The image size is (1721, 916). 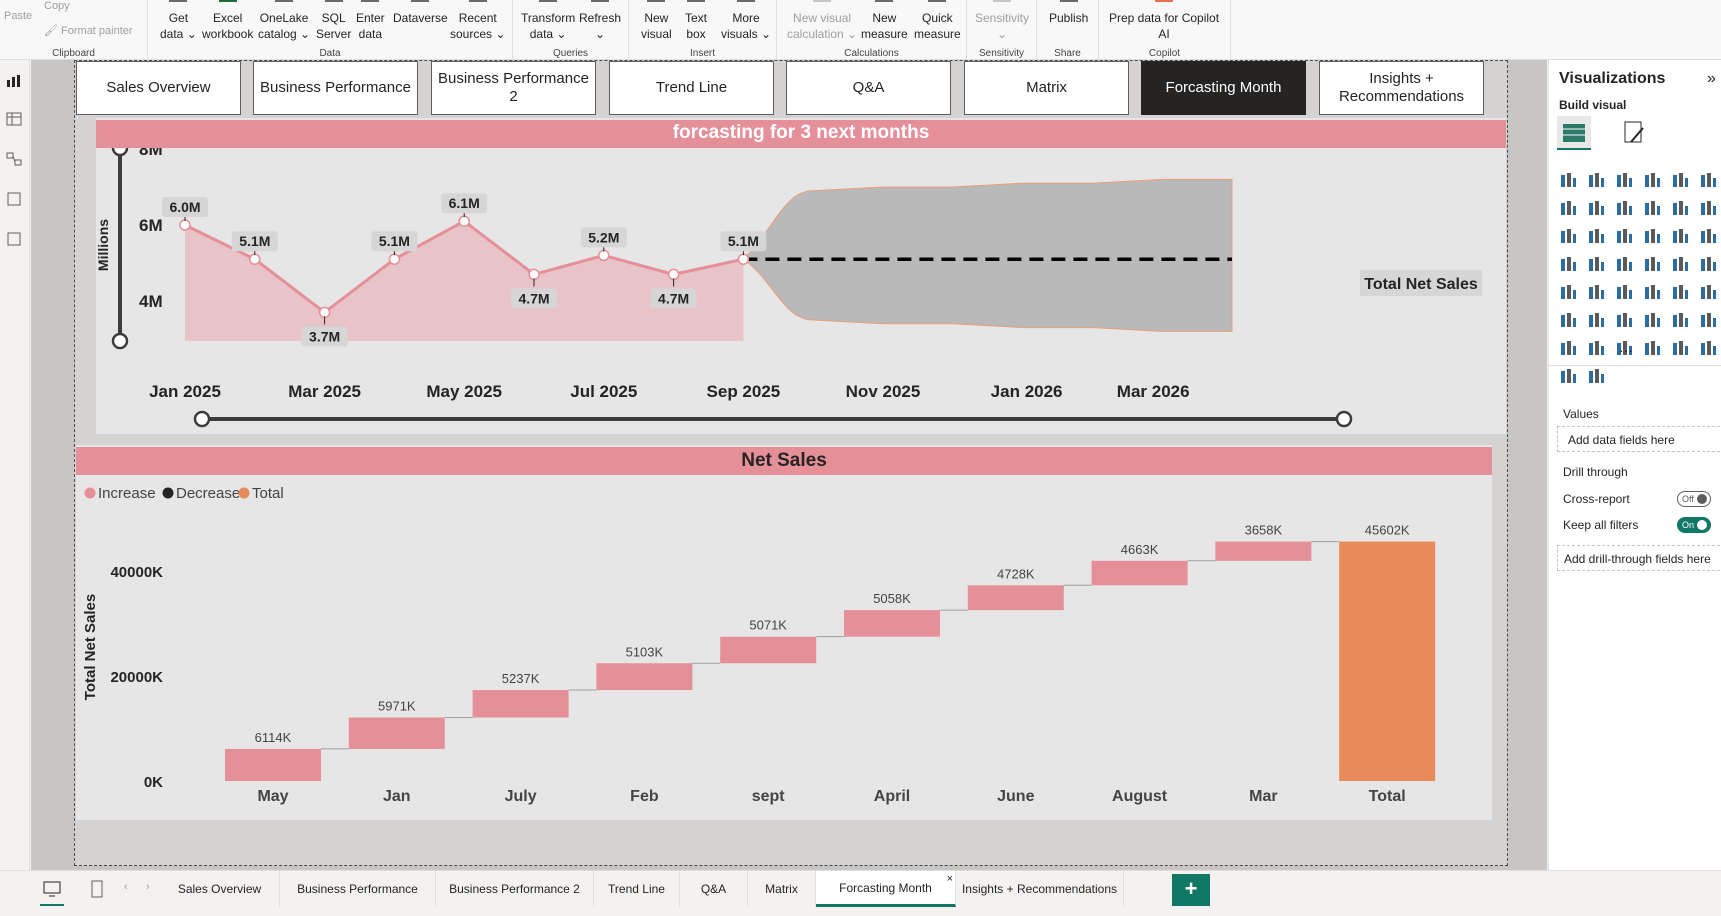 I want to click on prev-tab-icon: ‹, so click(x=126, y=887).